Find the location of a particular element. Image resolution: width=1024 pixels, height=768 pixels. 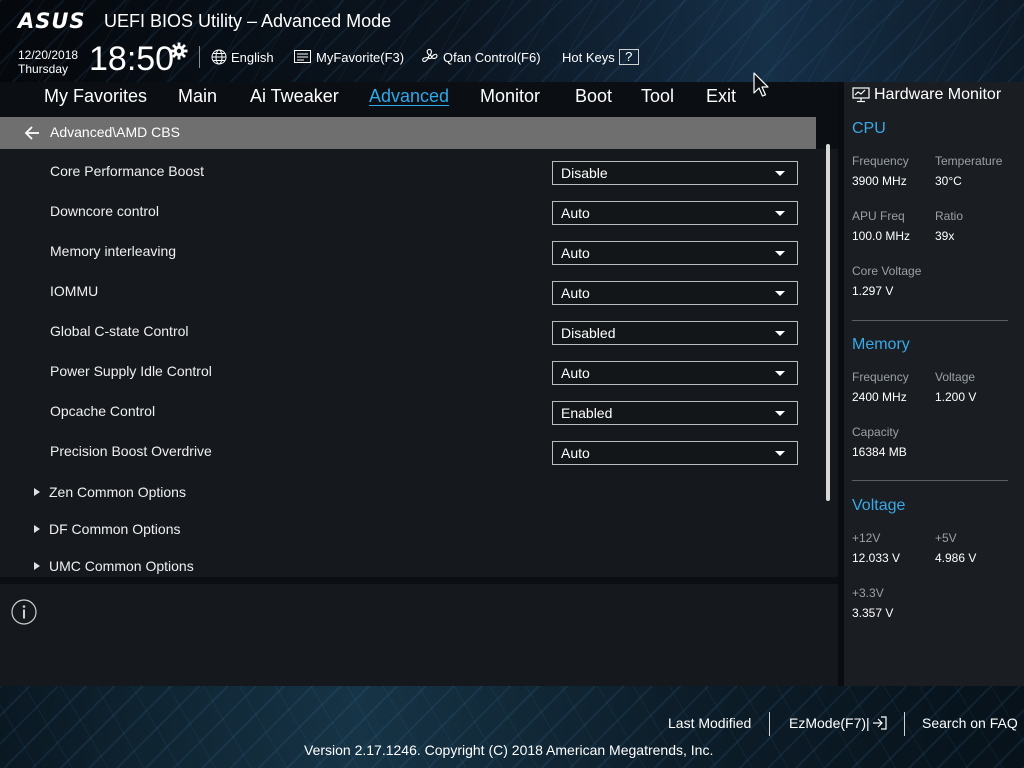

day-text: Thursday is located at coordinates (43, 69).